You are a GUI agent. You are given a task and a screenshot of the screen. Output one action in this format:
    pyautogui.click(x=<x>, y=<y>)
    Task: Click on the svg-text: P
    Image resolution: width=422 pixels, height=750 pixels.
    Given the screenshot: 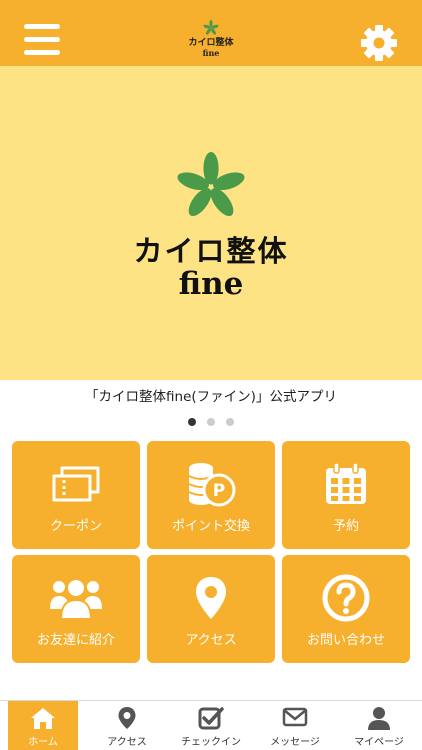 What is the action you would take?
    pyautogui.click(x=219, y=491)
    